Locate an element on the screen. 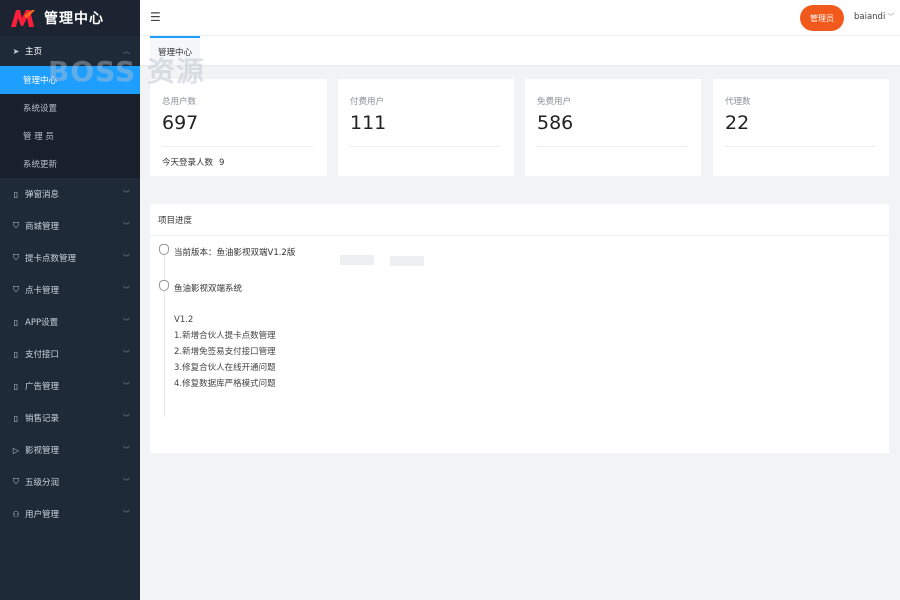 The height and width of the screenshot is (600, 900). sidebar-item-point-cards: ⛉ 点卡管理 ﹀ is located at coordinates (70, 290).